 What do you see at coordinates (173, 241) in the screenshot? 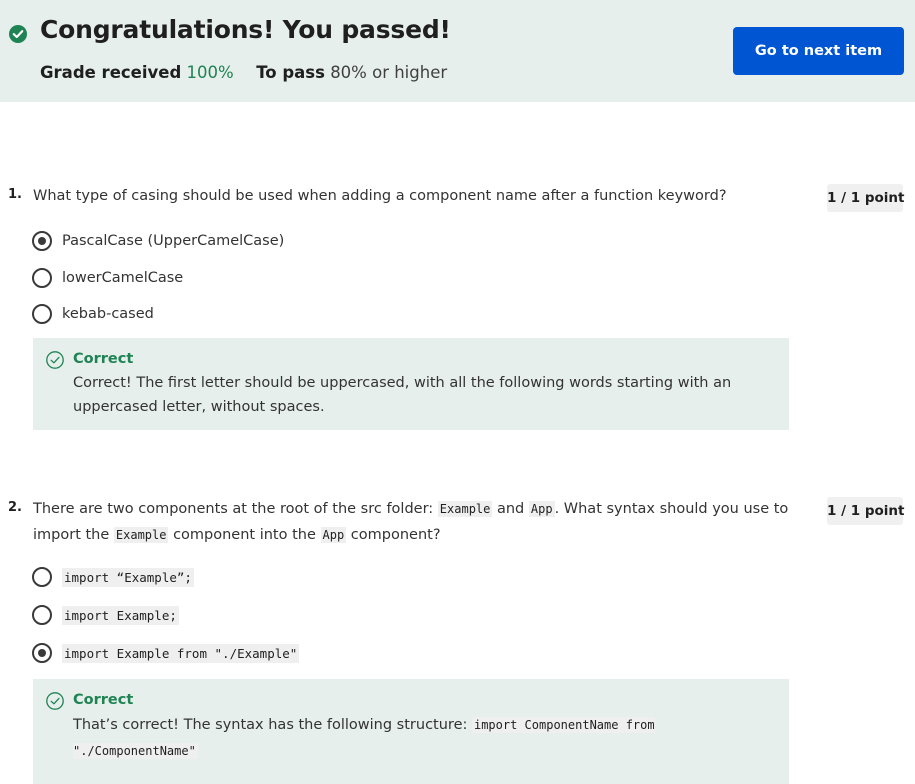
I see `option-label: PascalCase (UpperCamelCase)` at bounding box center [173, 241].